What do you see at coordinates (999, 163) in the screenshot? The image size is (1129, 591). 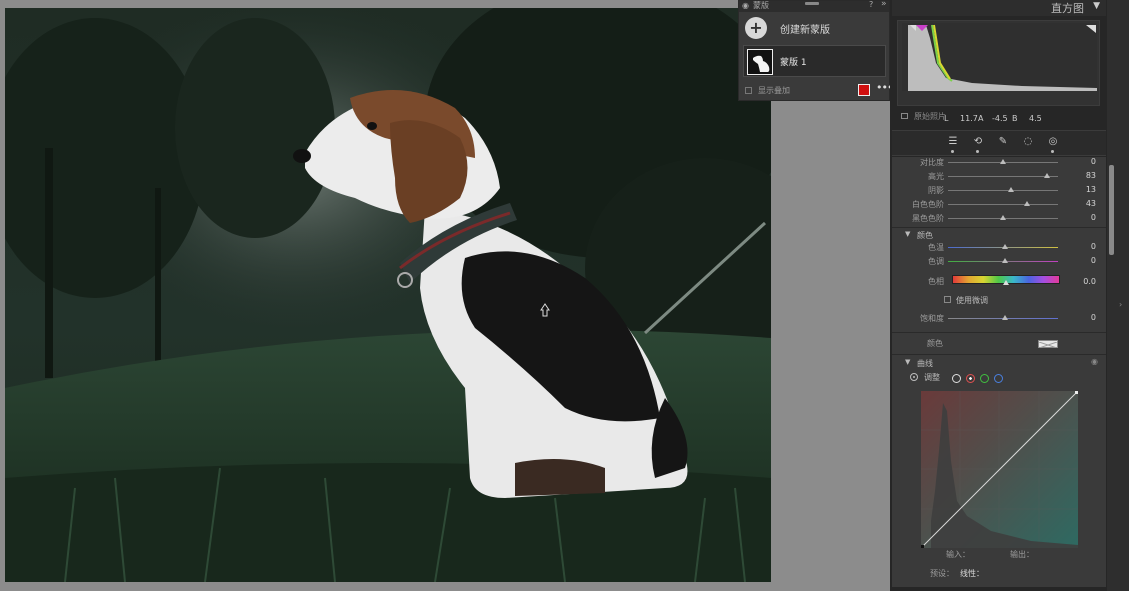 I see `slider-row: 对比度 0` at bounding box center [999, 163].